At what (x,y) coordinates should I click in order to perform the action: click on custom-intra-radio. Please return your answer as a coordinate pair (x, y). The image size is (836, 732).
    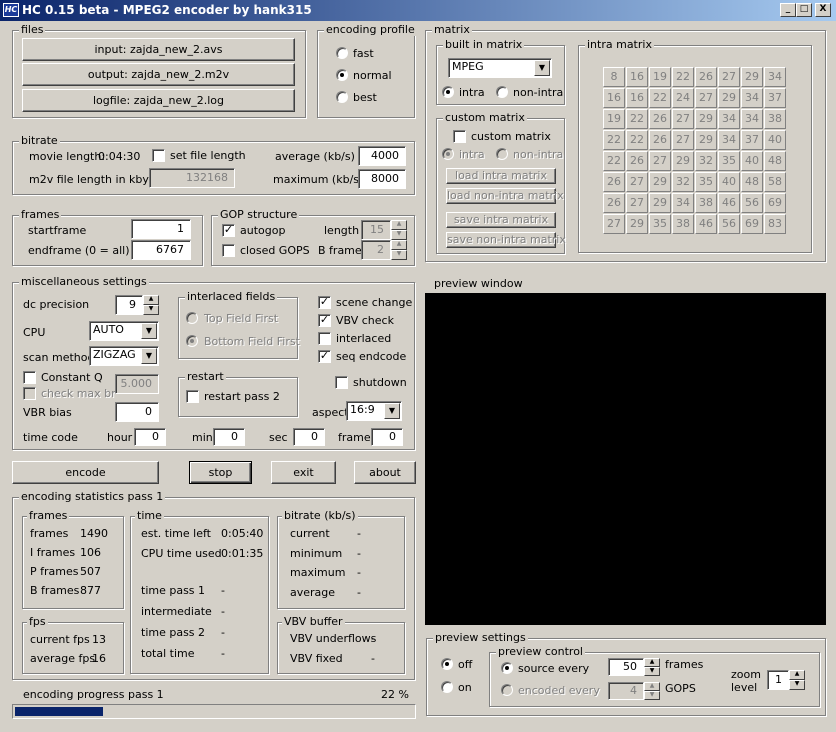
    Looking at the image, I should click on (448, 154).